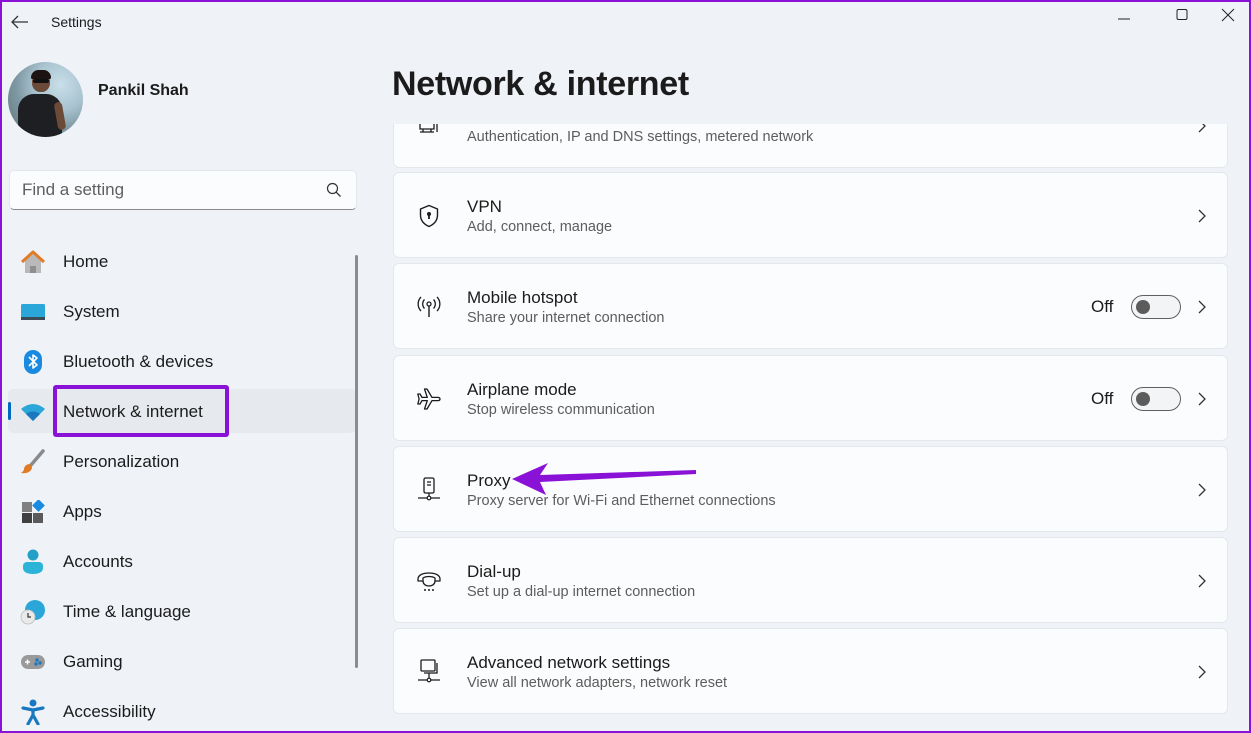 This screenshot has width=1251, height=733. Describe the element at coordinates (429, 581) in the screenshot. I see `dialup-icon` at that location.